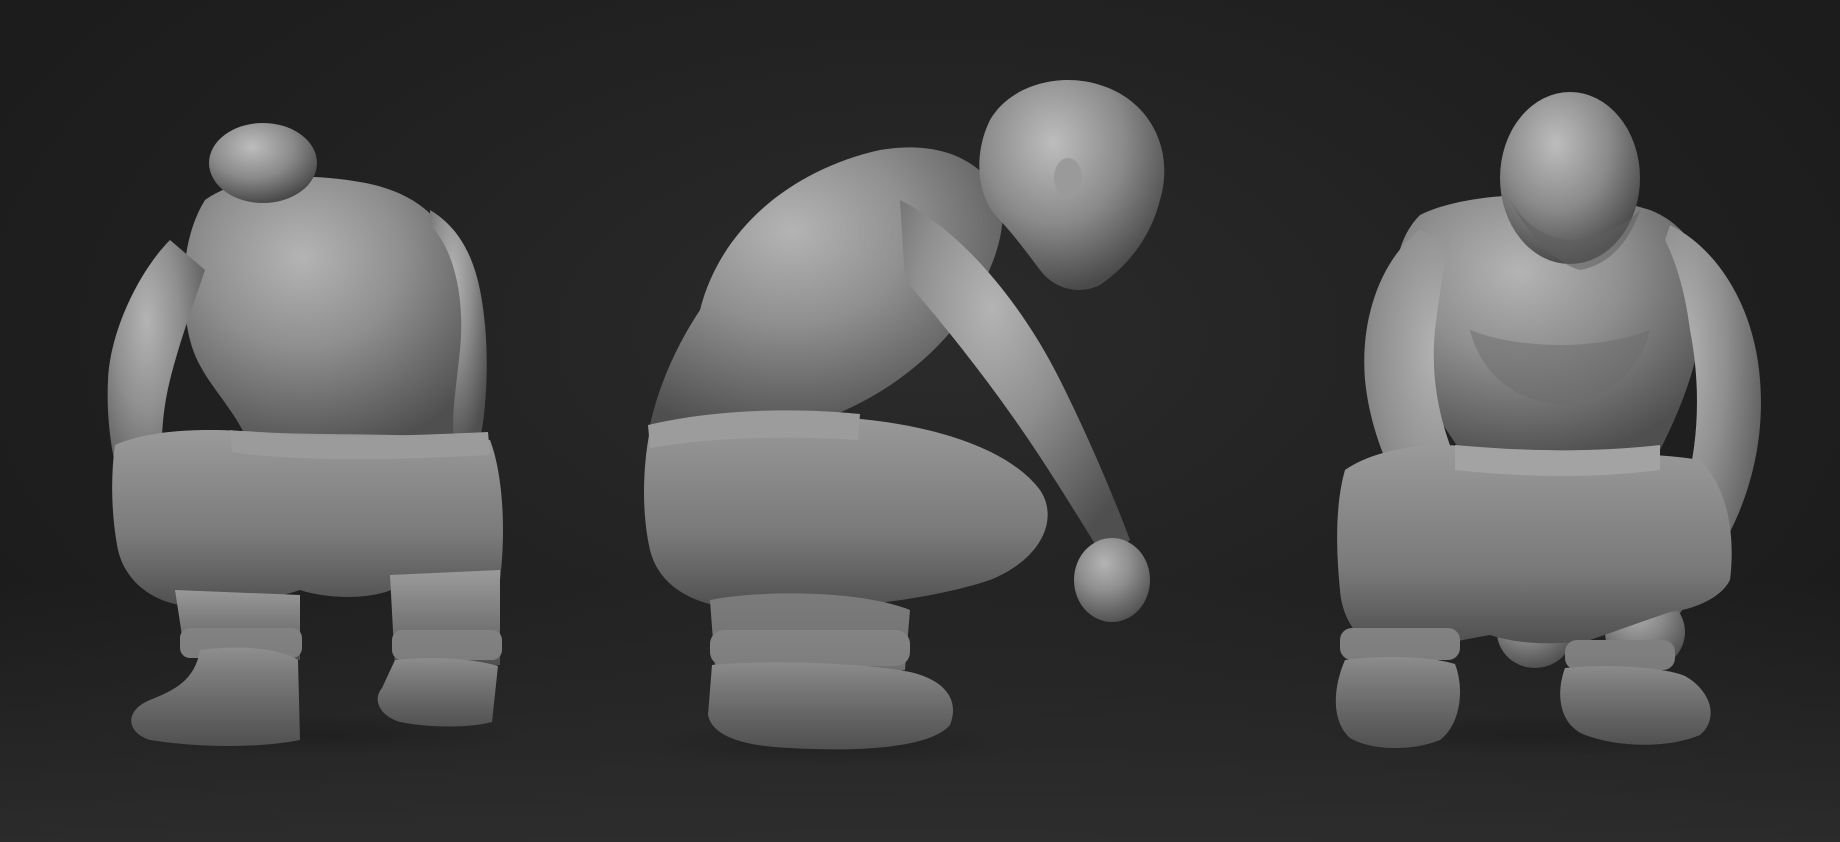 The width and height of the screenshot is (1840, 842). Describe the element at coordinates (263, 163) in the screenshot. I see `head` at that location.